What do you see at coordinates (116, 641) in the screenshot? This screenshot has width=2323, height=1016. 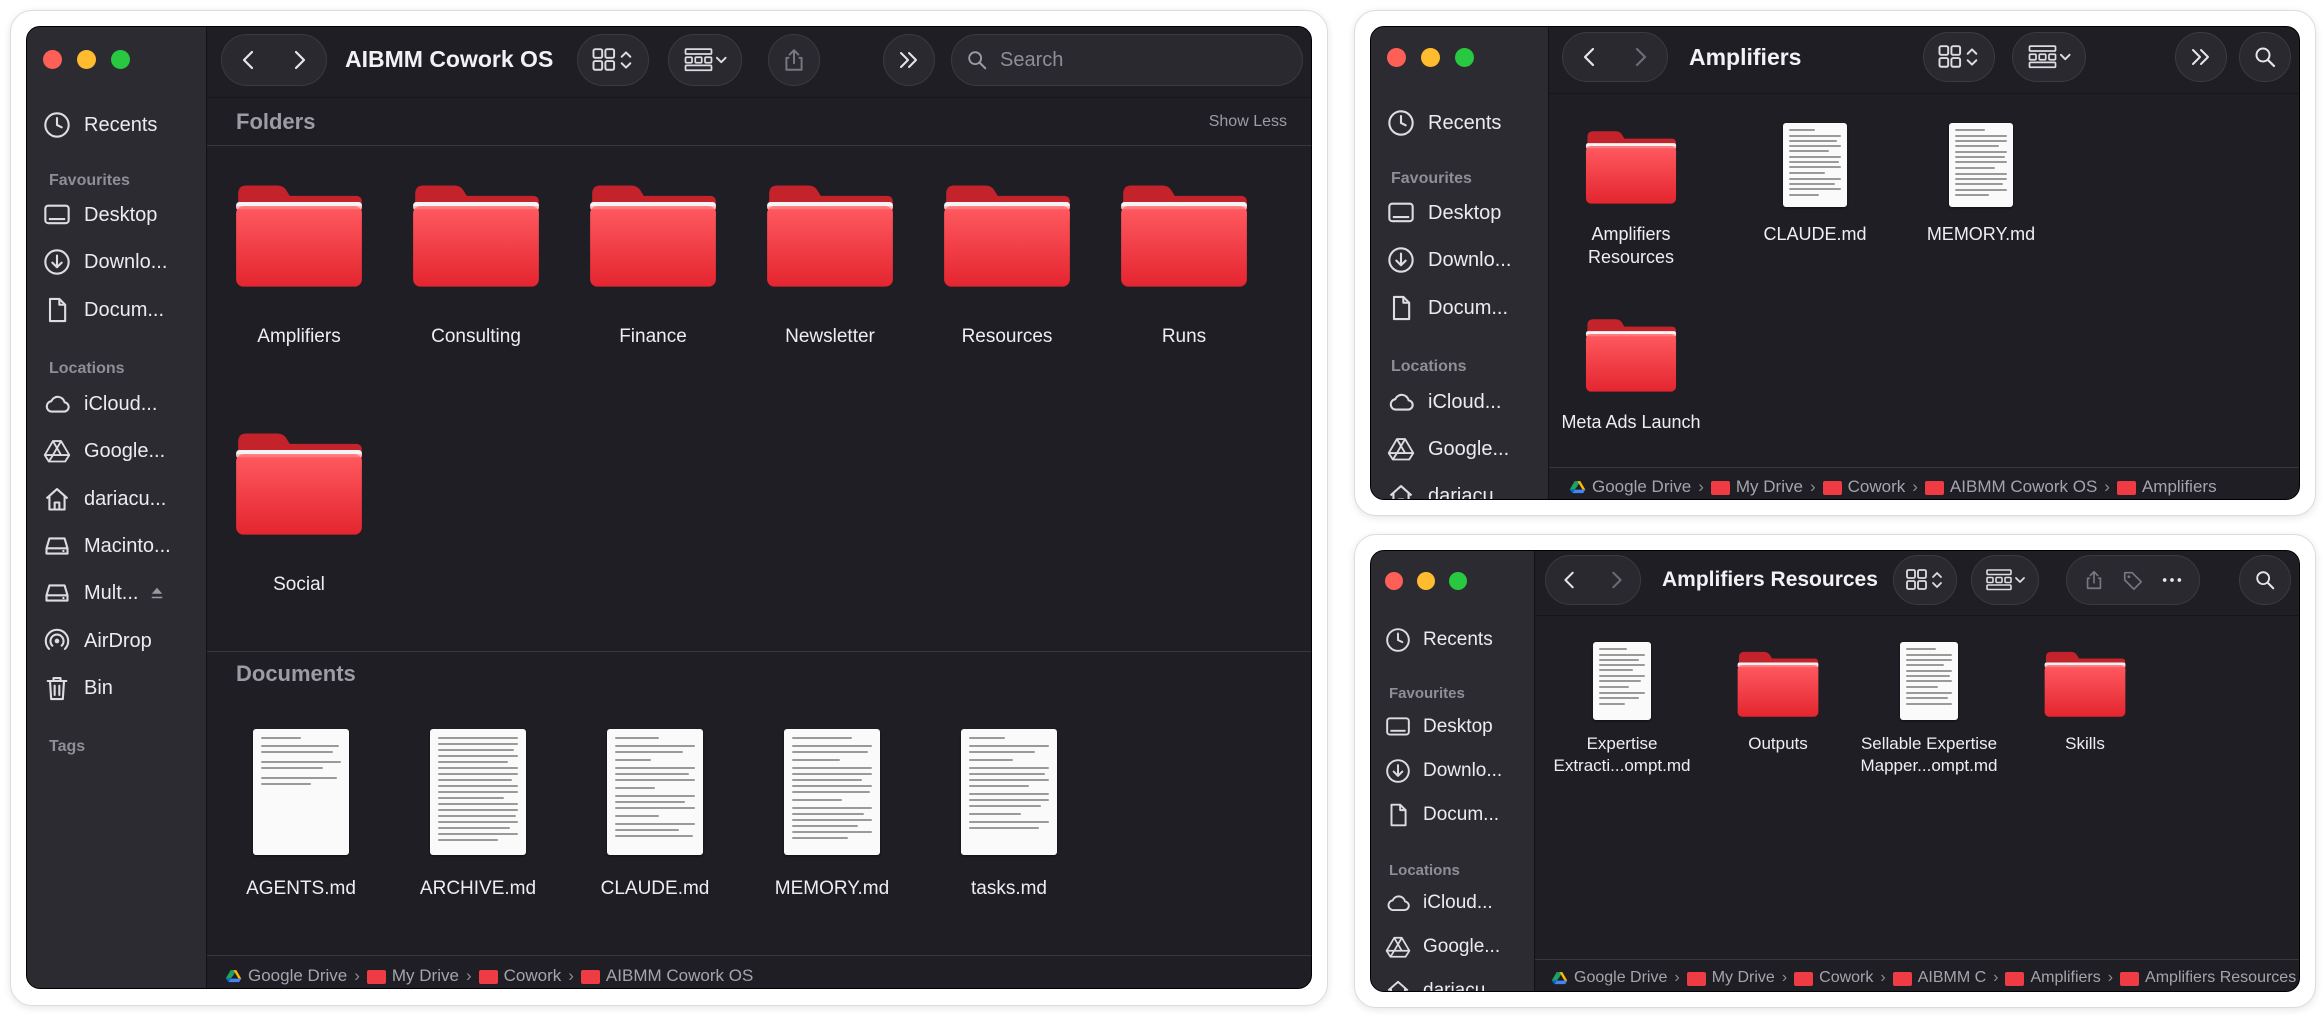 I see `sidebar-item-airdrop: AirDrop` at bounding box center [116, 641].